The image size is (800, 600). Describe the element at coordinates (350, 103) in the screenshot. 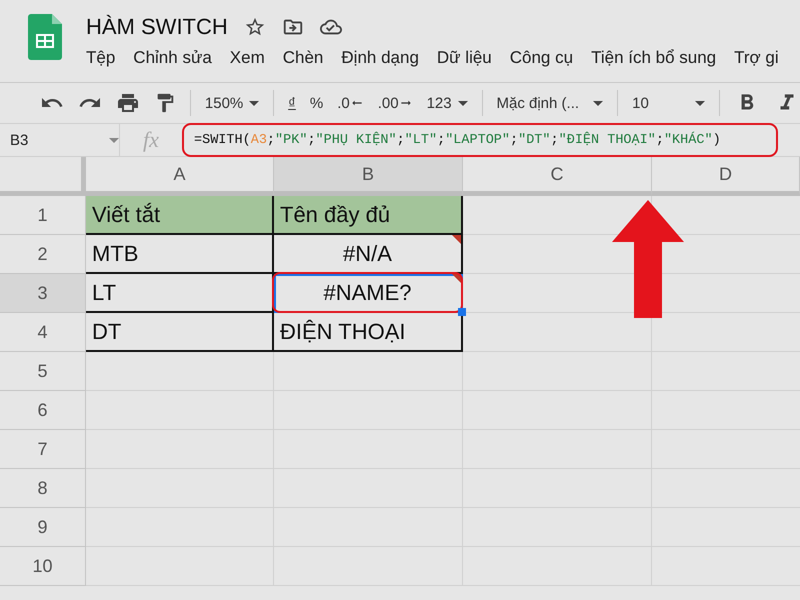

I see `decrease-decimals-button: .0` at that location.